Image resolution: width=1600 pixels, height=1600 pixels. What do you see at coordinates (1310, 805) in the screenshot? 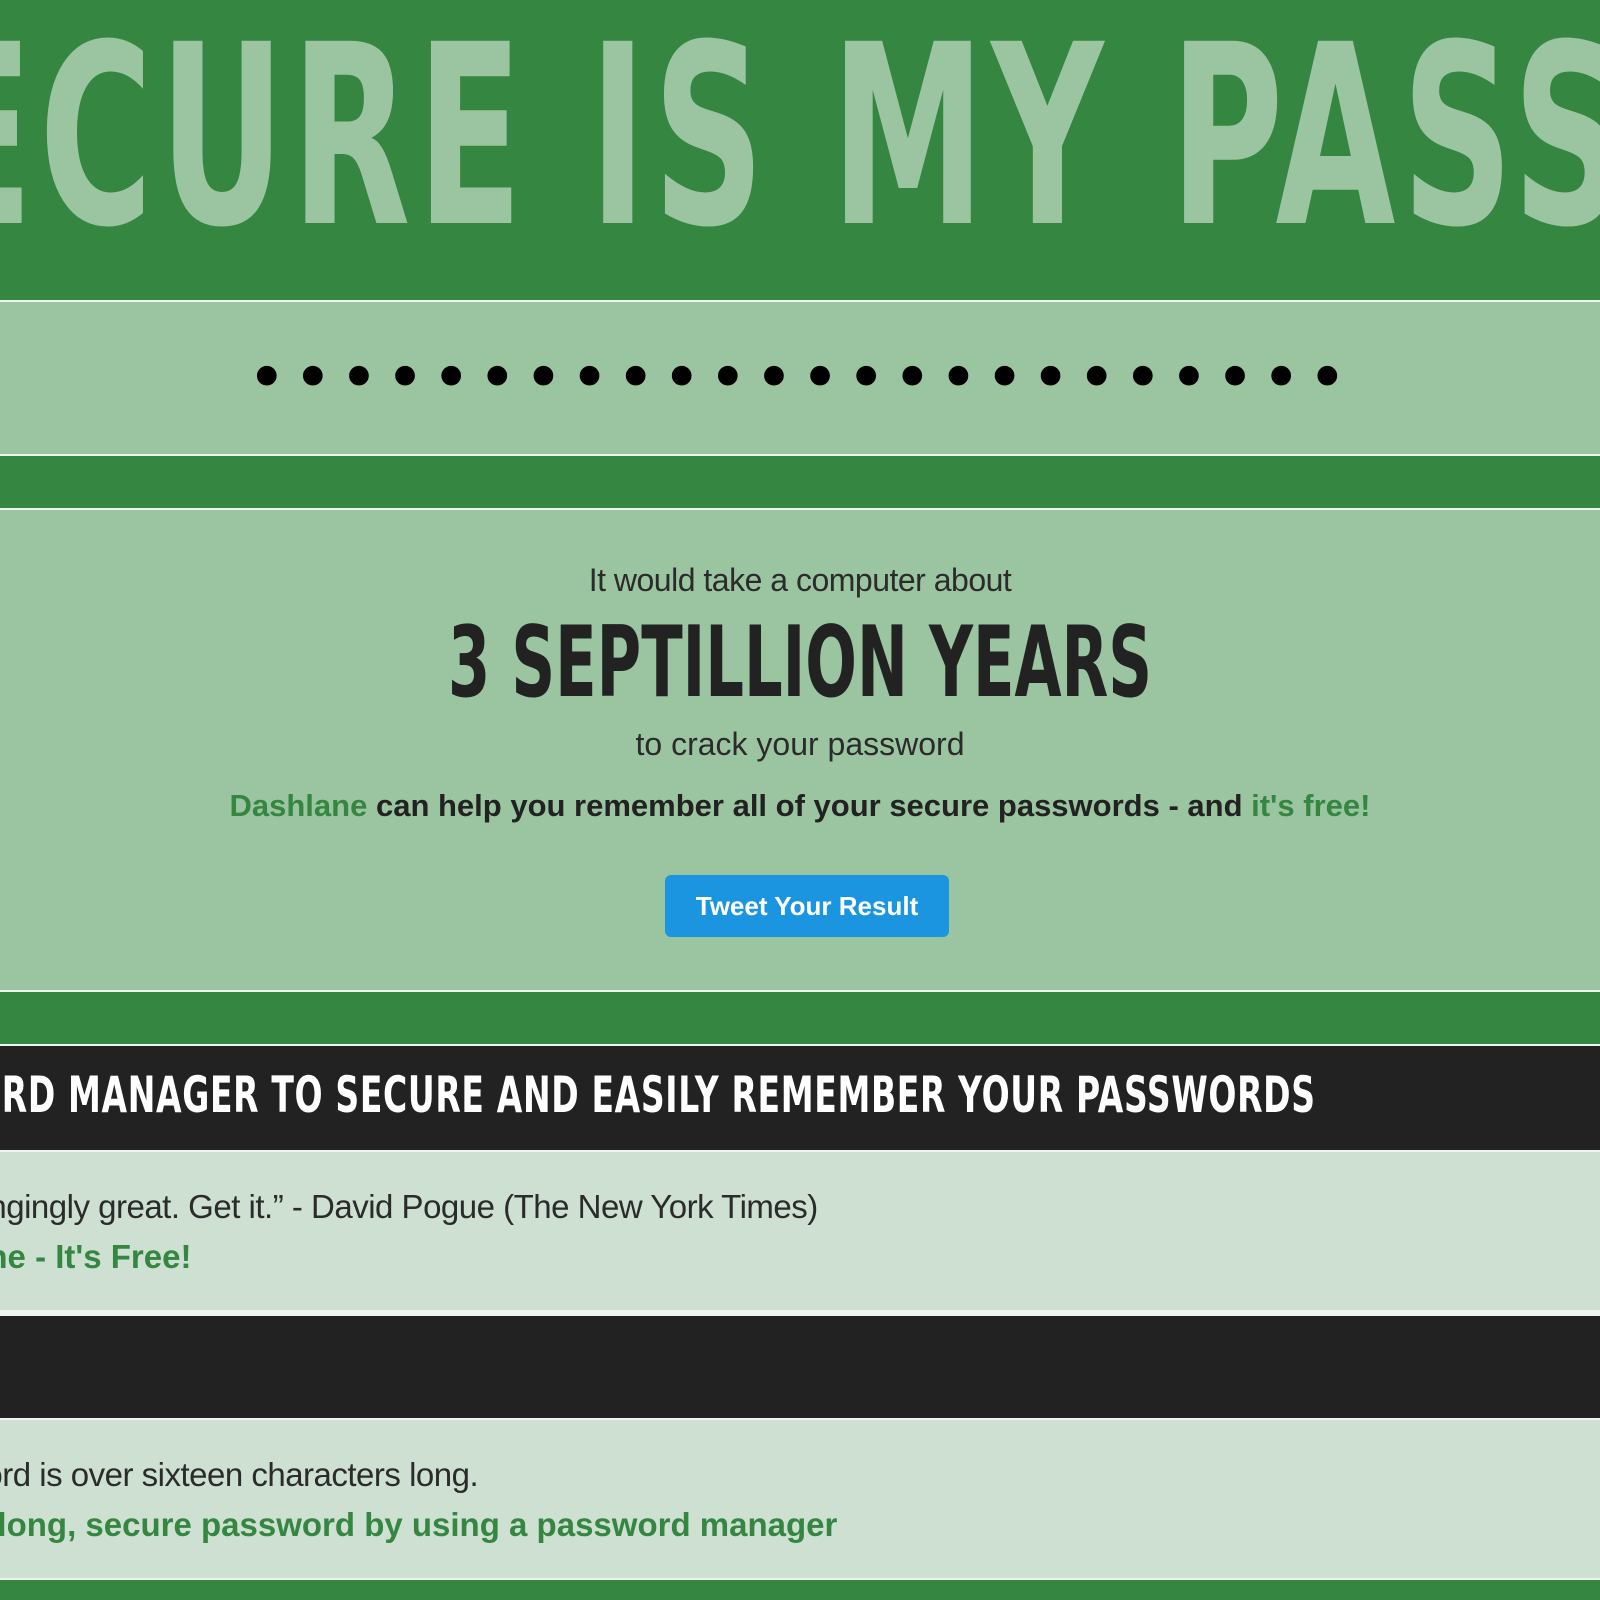
I see `free-link: it's free!` at bounding box center [1310, 805].